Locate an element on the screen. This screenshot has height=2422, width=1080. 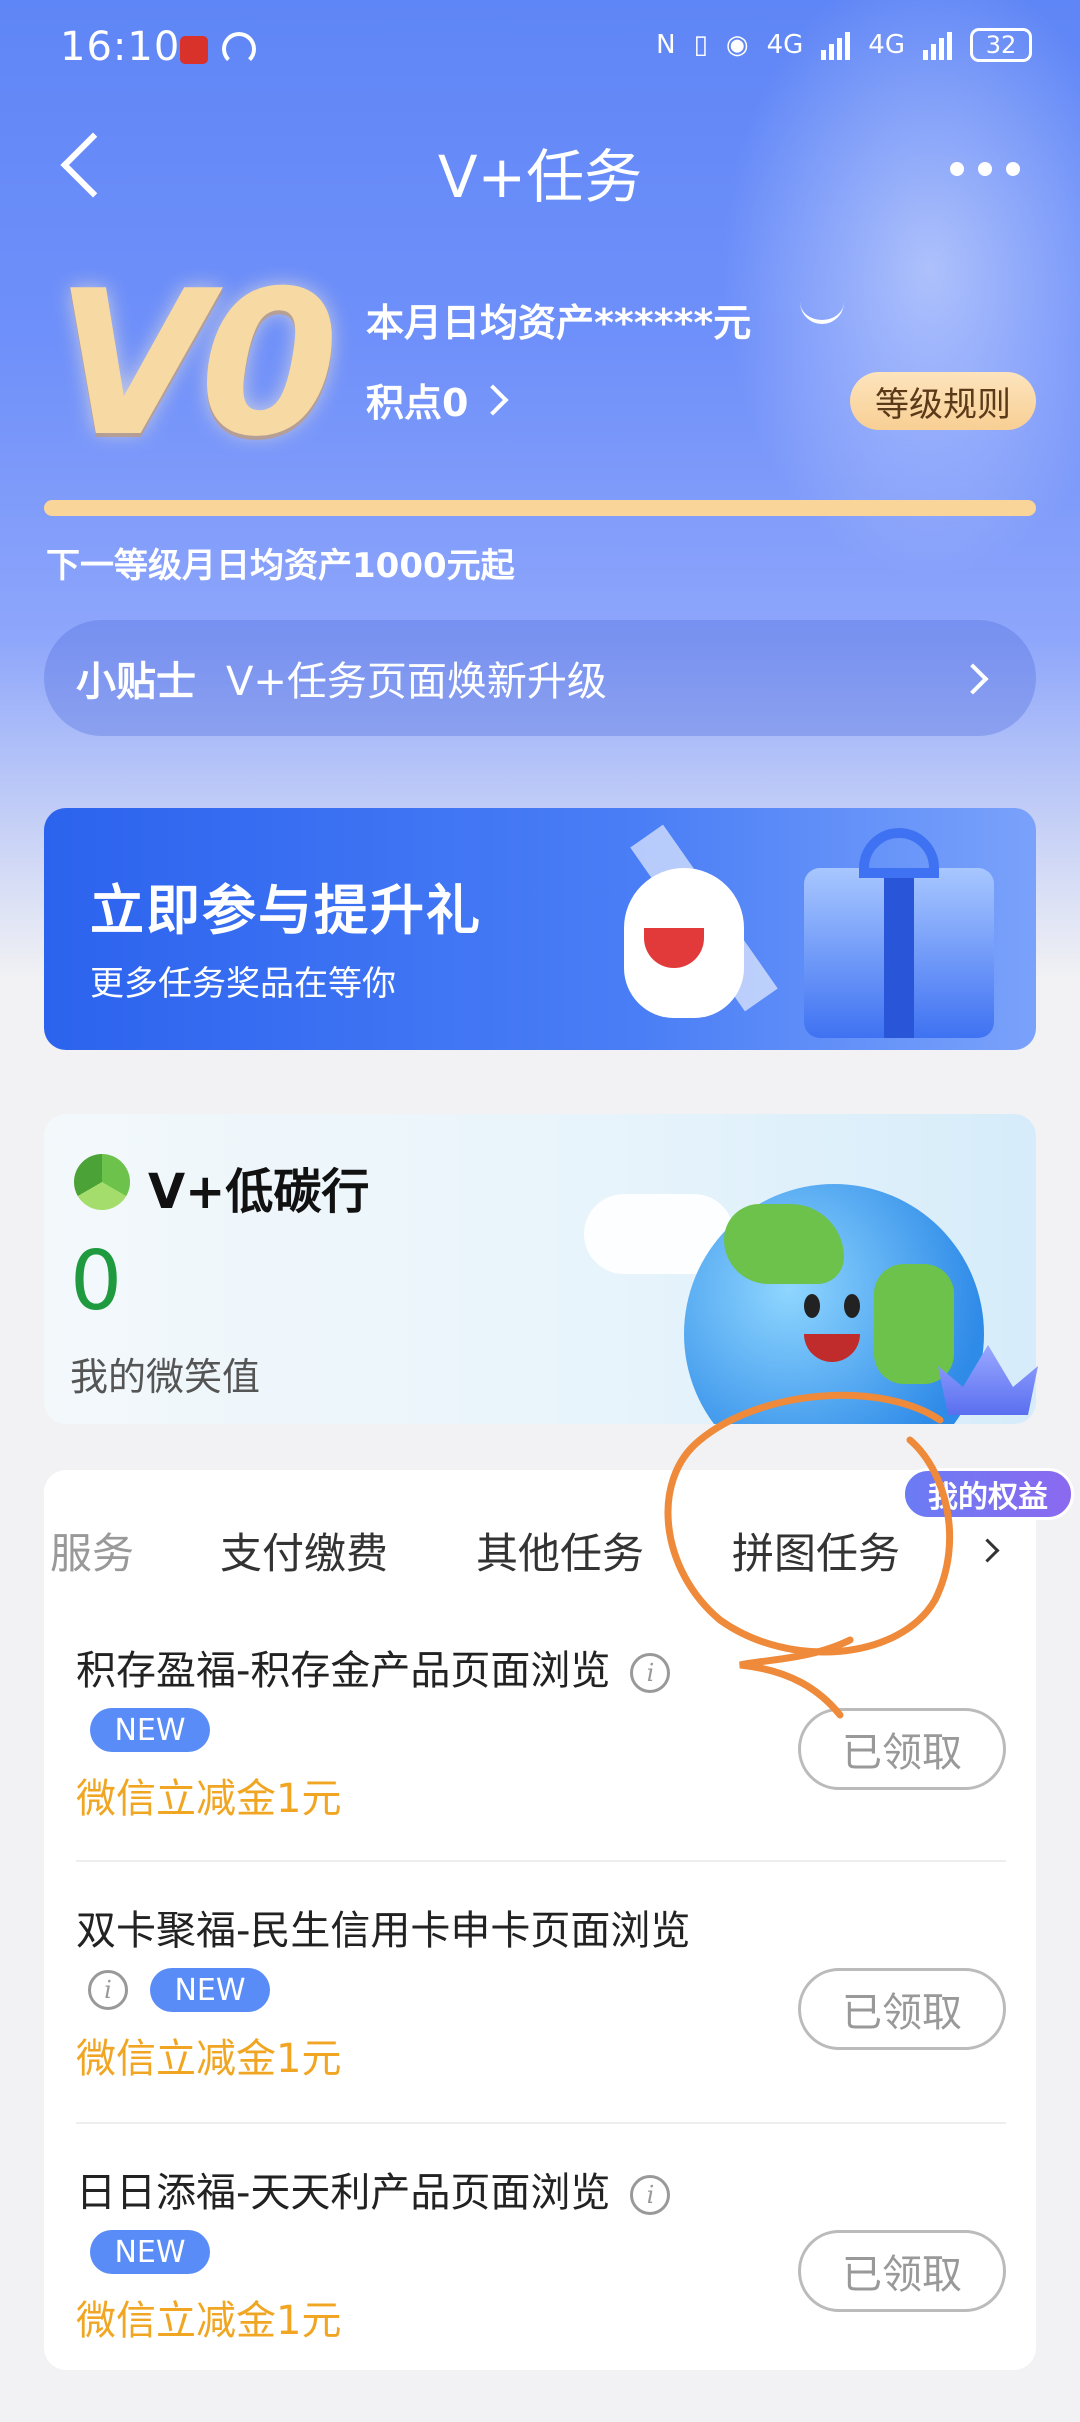
promo-subtitle: 更多任务奖品在等你 is located at coordinates (243, 984).